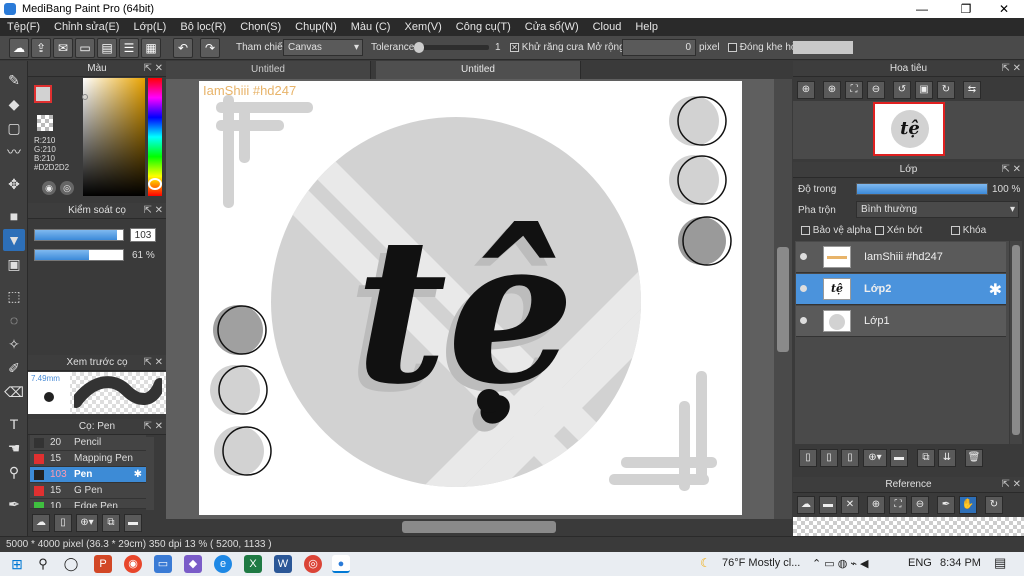 Image resolution: width=1024 pixels, height=576 pixels. What do you see at coordinates (14, 424) in the screenshot?
I see `text-tool-icon: T` at bounding box center [14, 424].